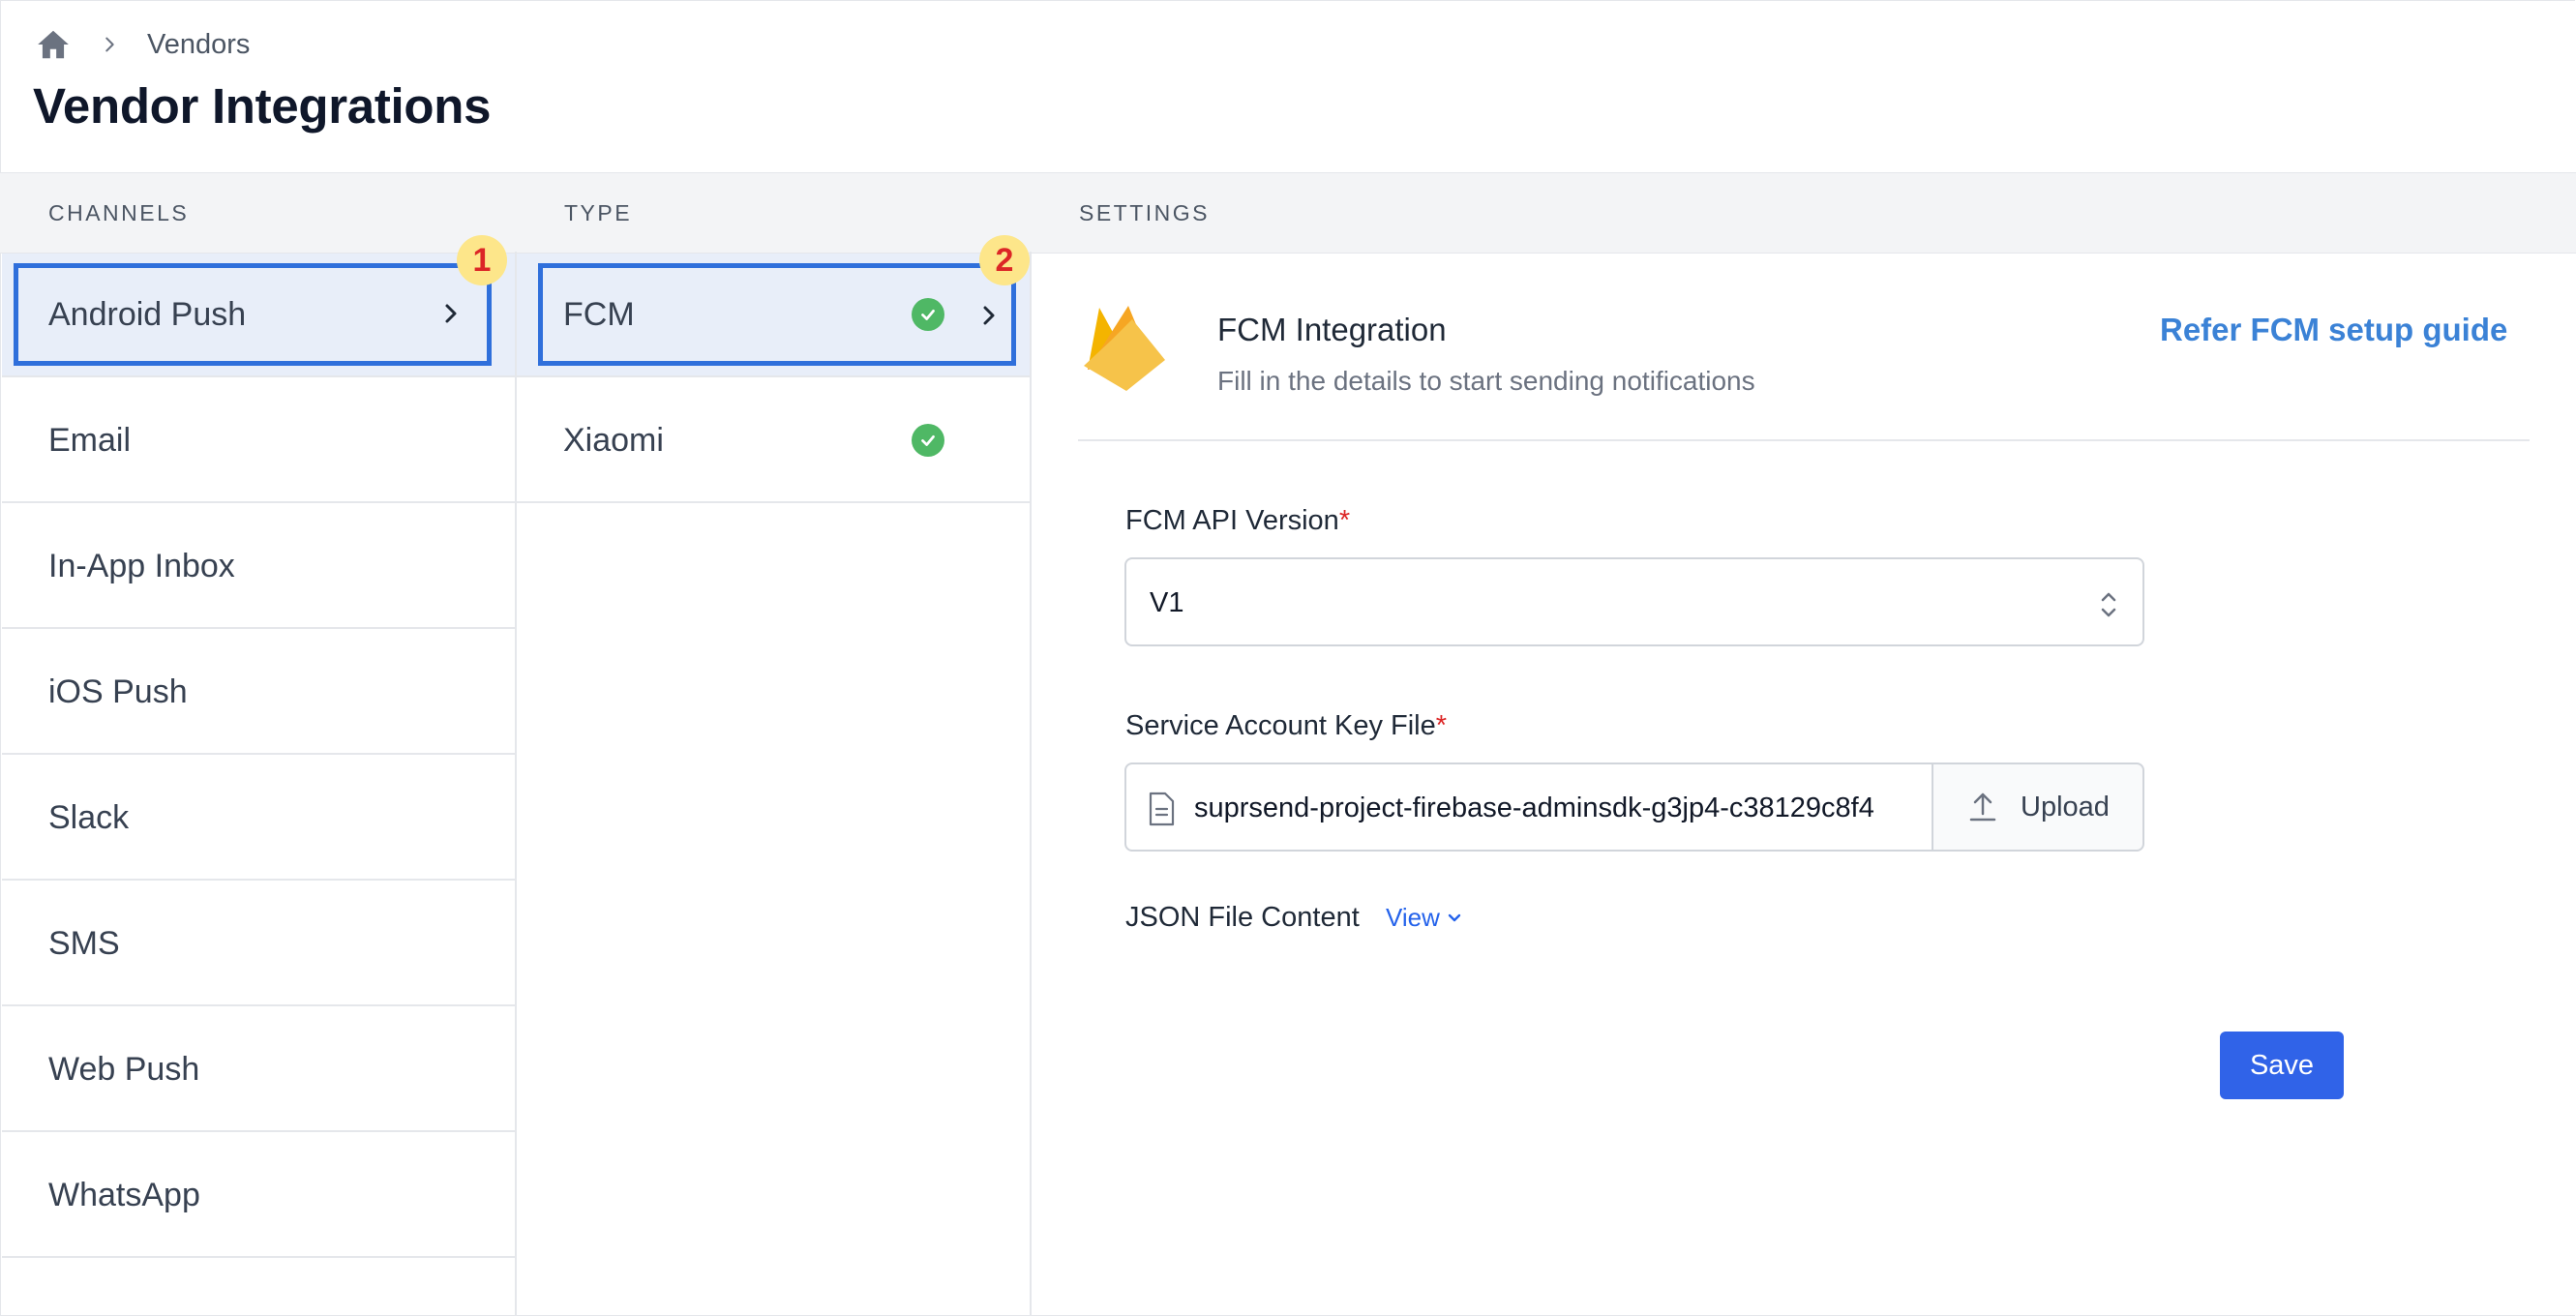 The height and width of the screenshot is (1316, 2576). What do you see at coordinates (258, 1196) in the screenshot?
I see `channel-item-whatsapp: WhatsApp` at bounding box center [258, 1196].